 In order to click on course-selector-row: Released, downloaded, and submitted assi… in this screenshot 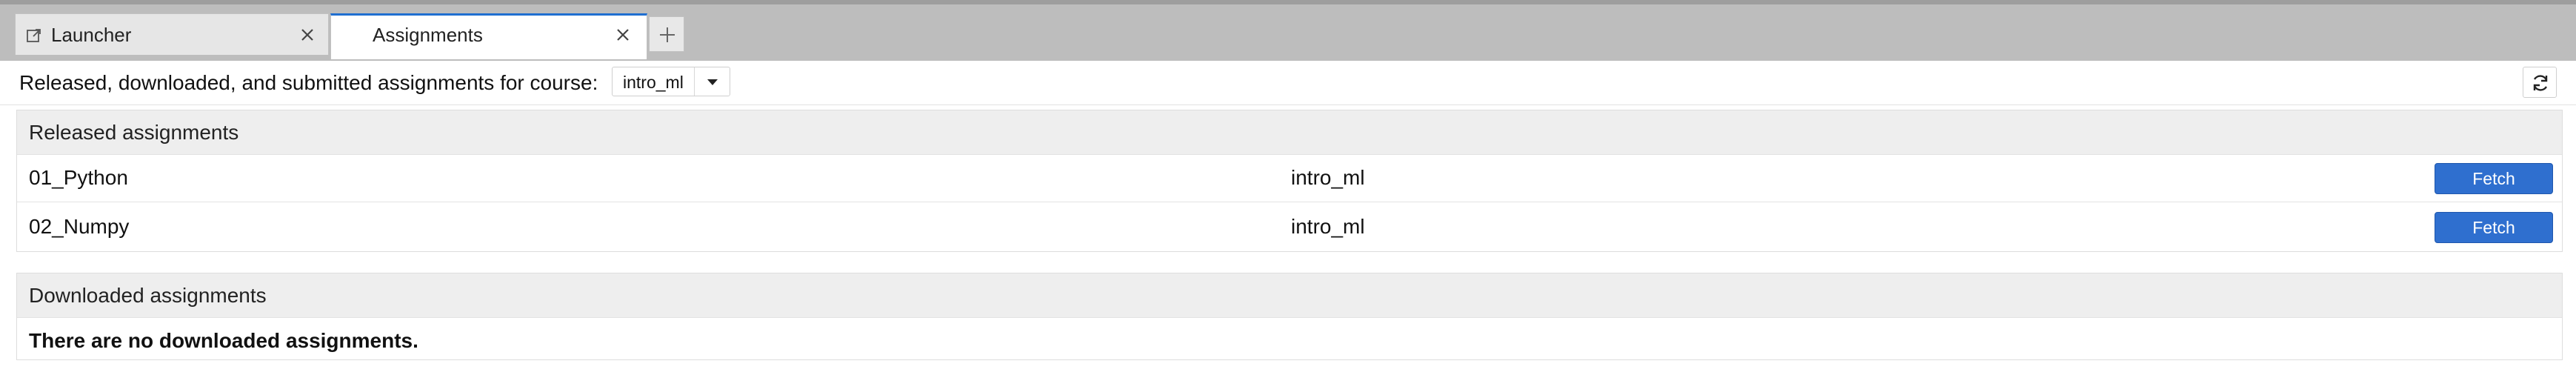, I will do `click(1288, 83)`.